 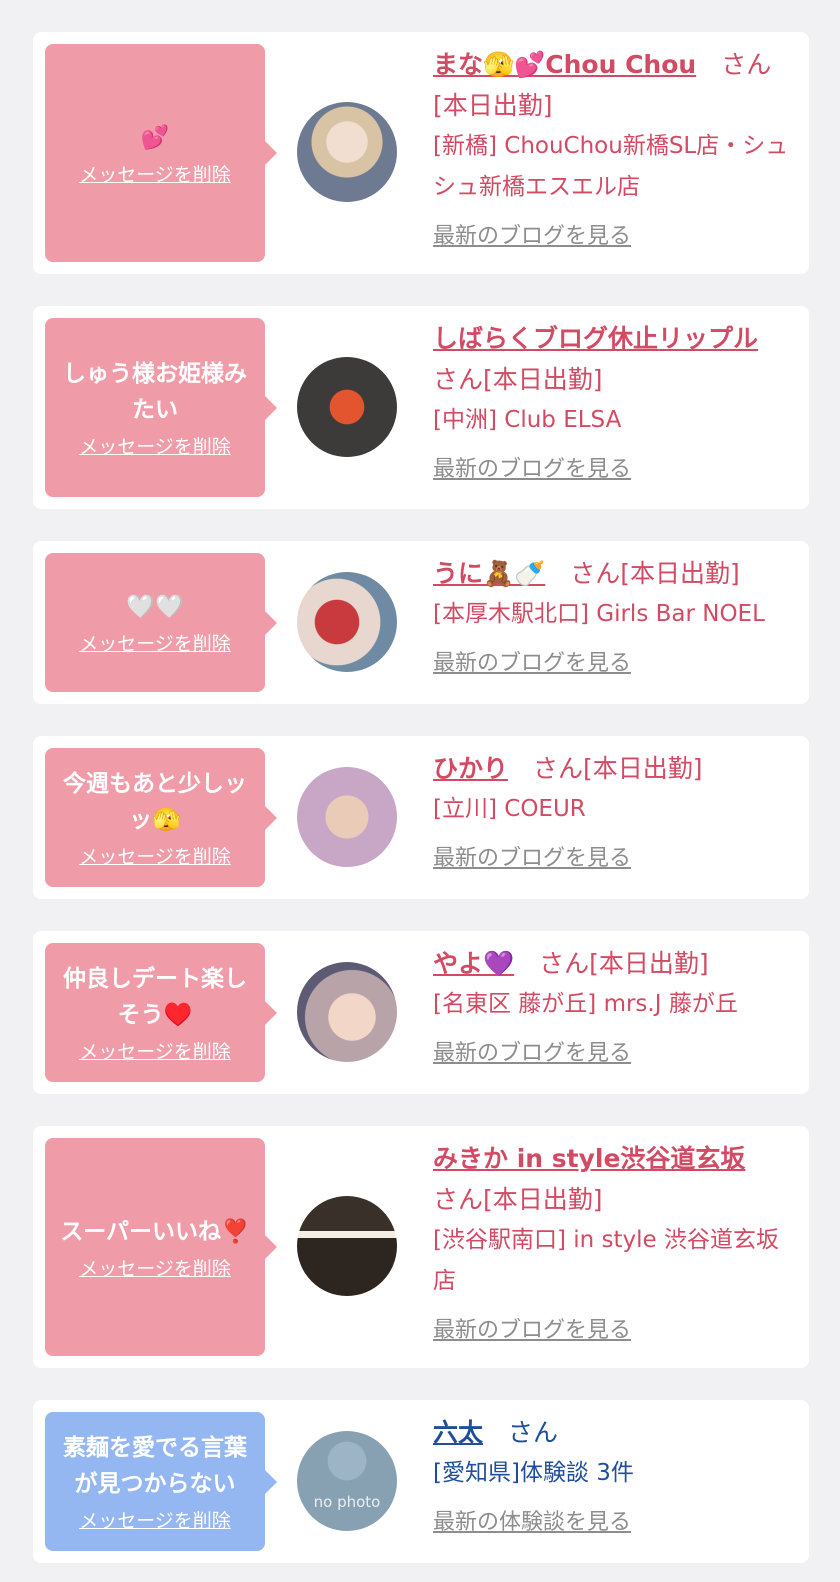 I want to click on message-text: 仲良しデート楽しそう♥️, so click(x=155, y=997).